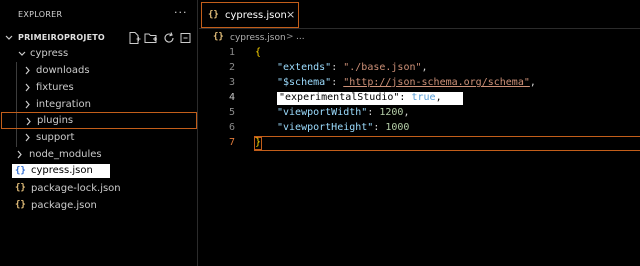  What do you see at coordinates (99, 104) in the screenshot?
I see `tree-folder-integration: integration` at bounding box center [99, 104].